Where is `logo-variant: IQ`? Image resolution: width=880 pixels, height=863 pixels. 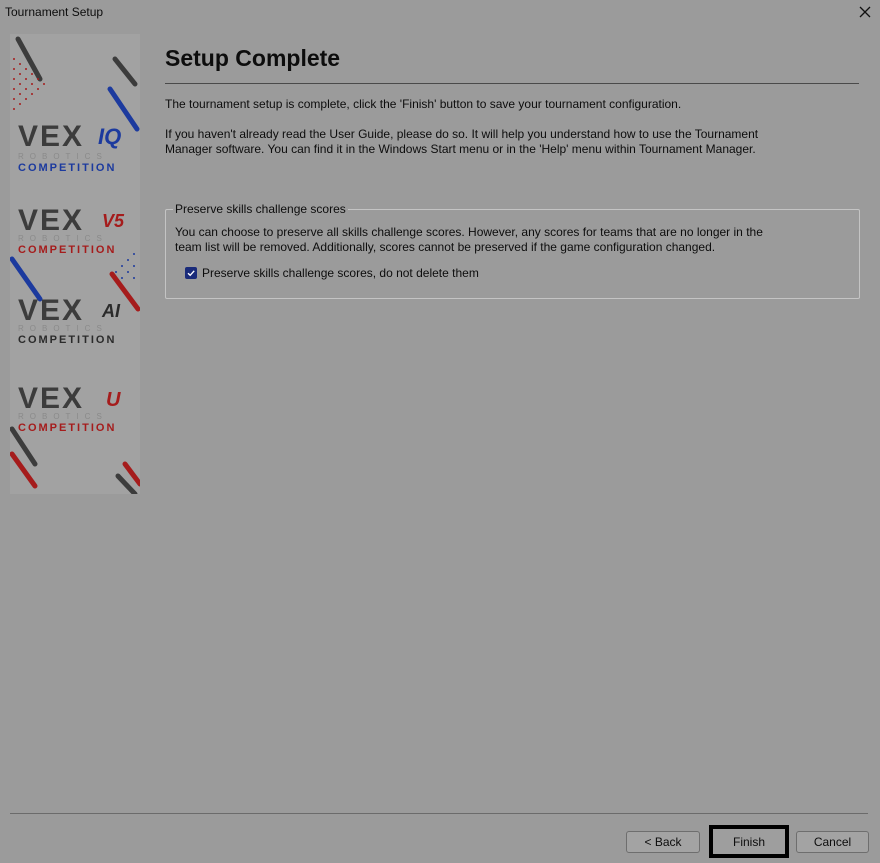 logo-variant: IQ is located at coordinates (110, 136).